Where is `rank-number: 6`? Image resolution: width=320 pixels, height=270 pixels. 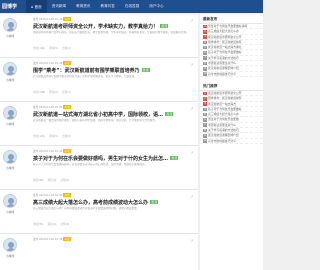 rank-number: 6 is located at coordinates (205, 53).